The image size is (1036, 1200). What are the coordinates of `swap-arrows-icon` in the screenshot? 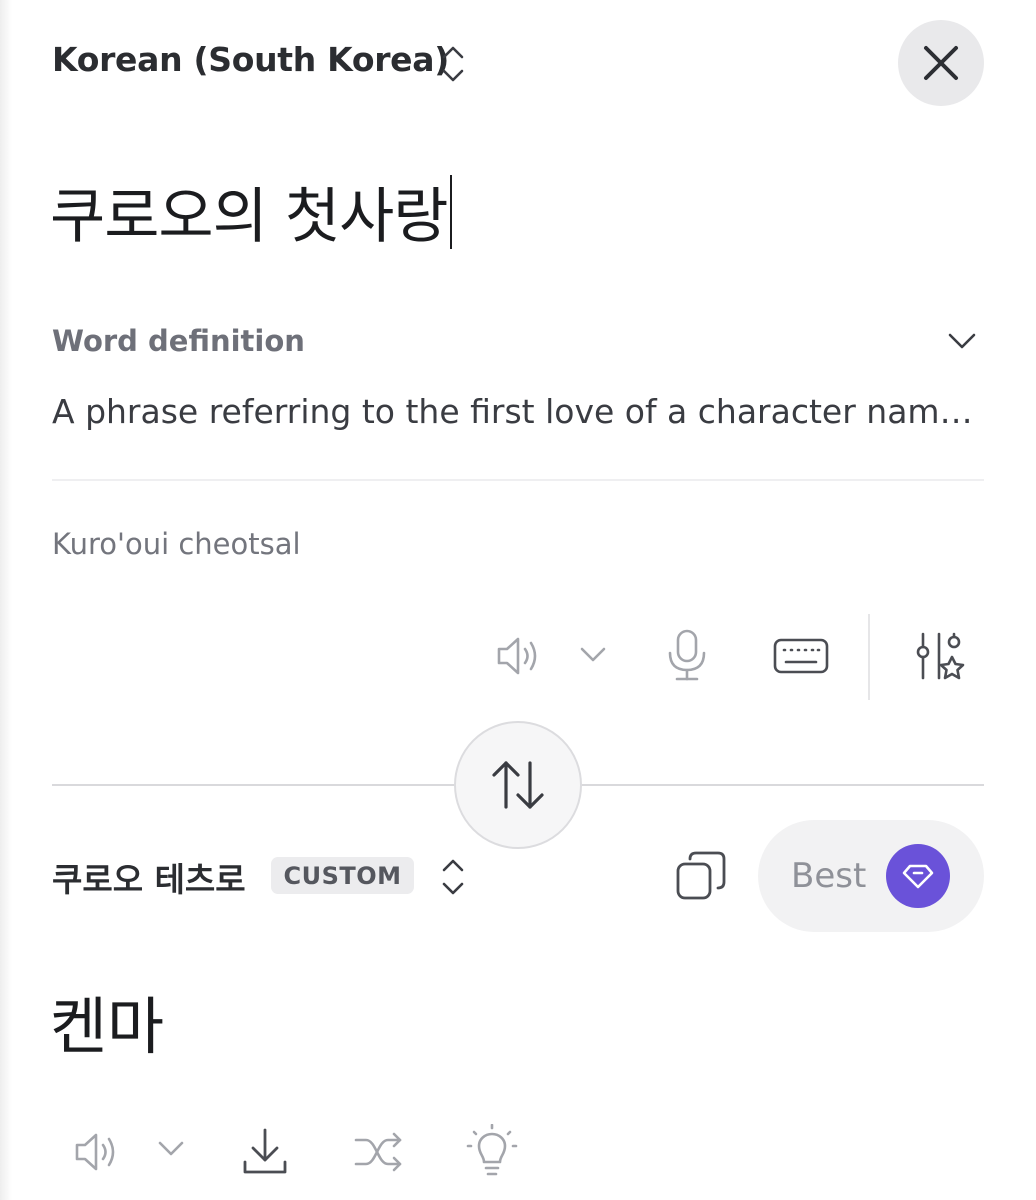 It's located at (518, 785).